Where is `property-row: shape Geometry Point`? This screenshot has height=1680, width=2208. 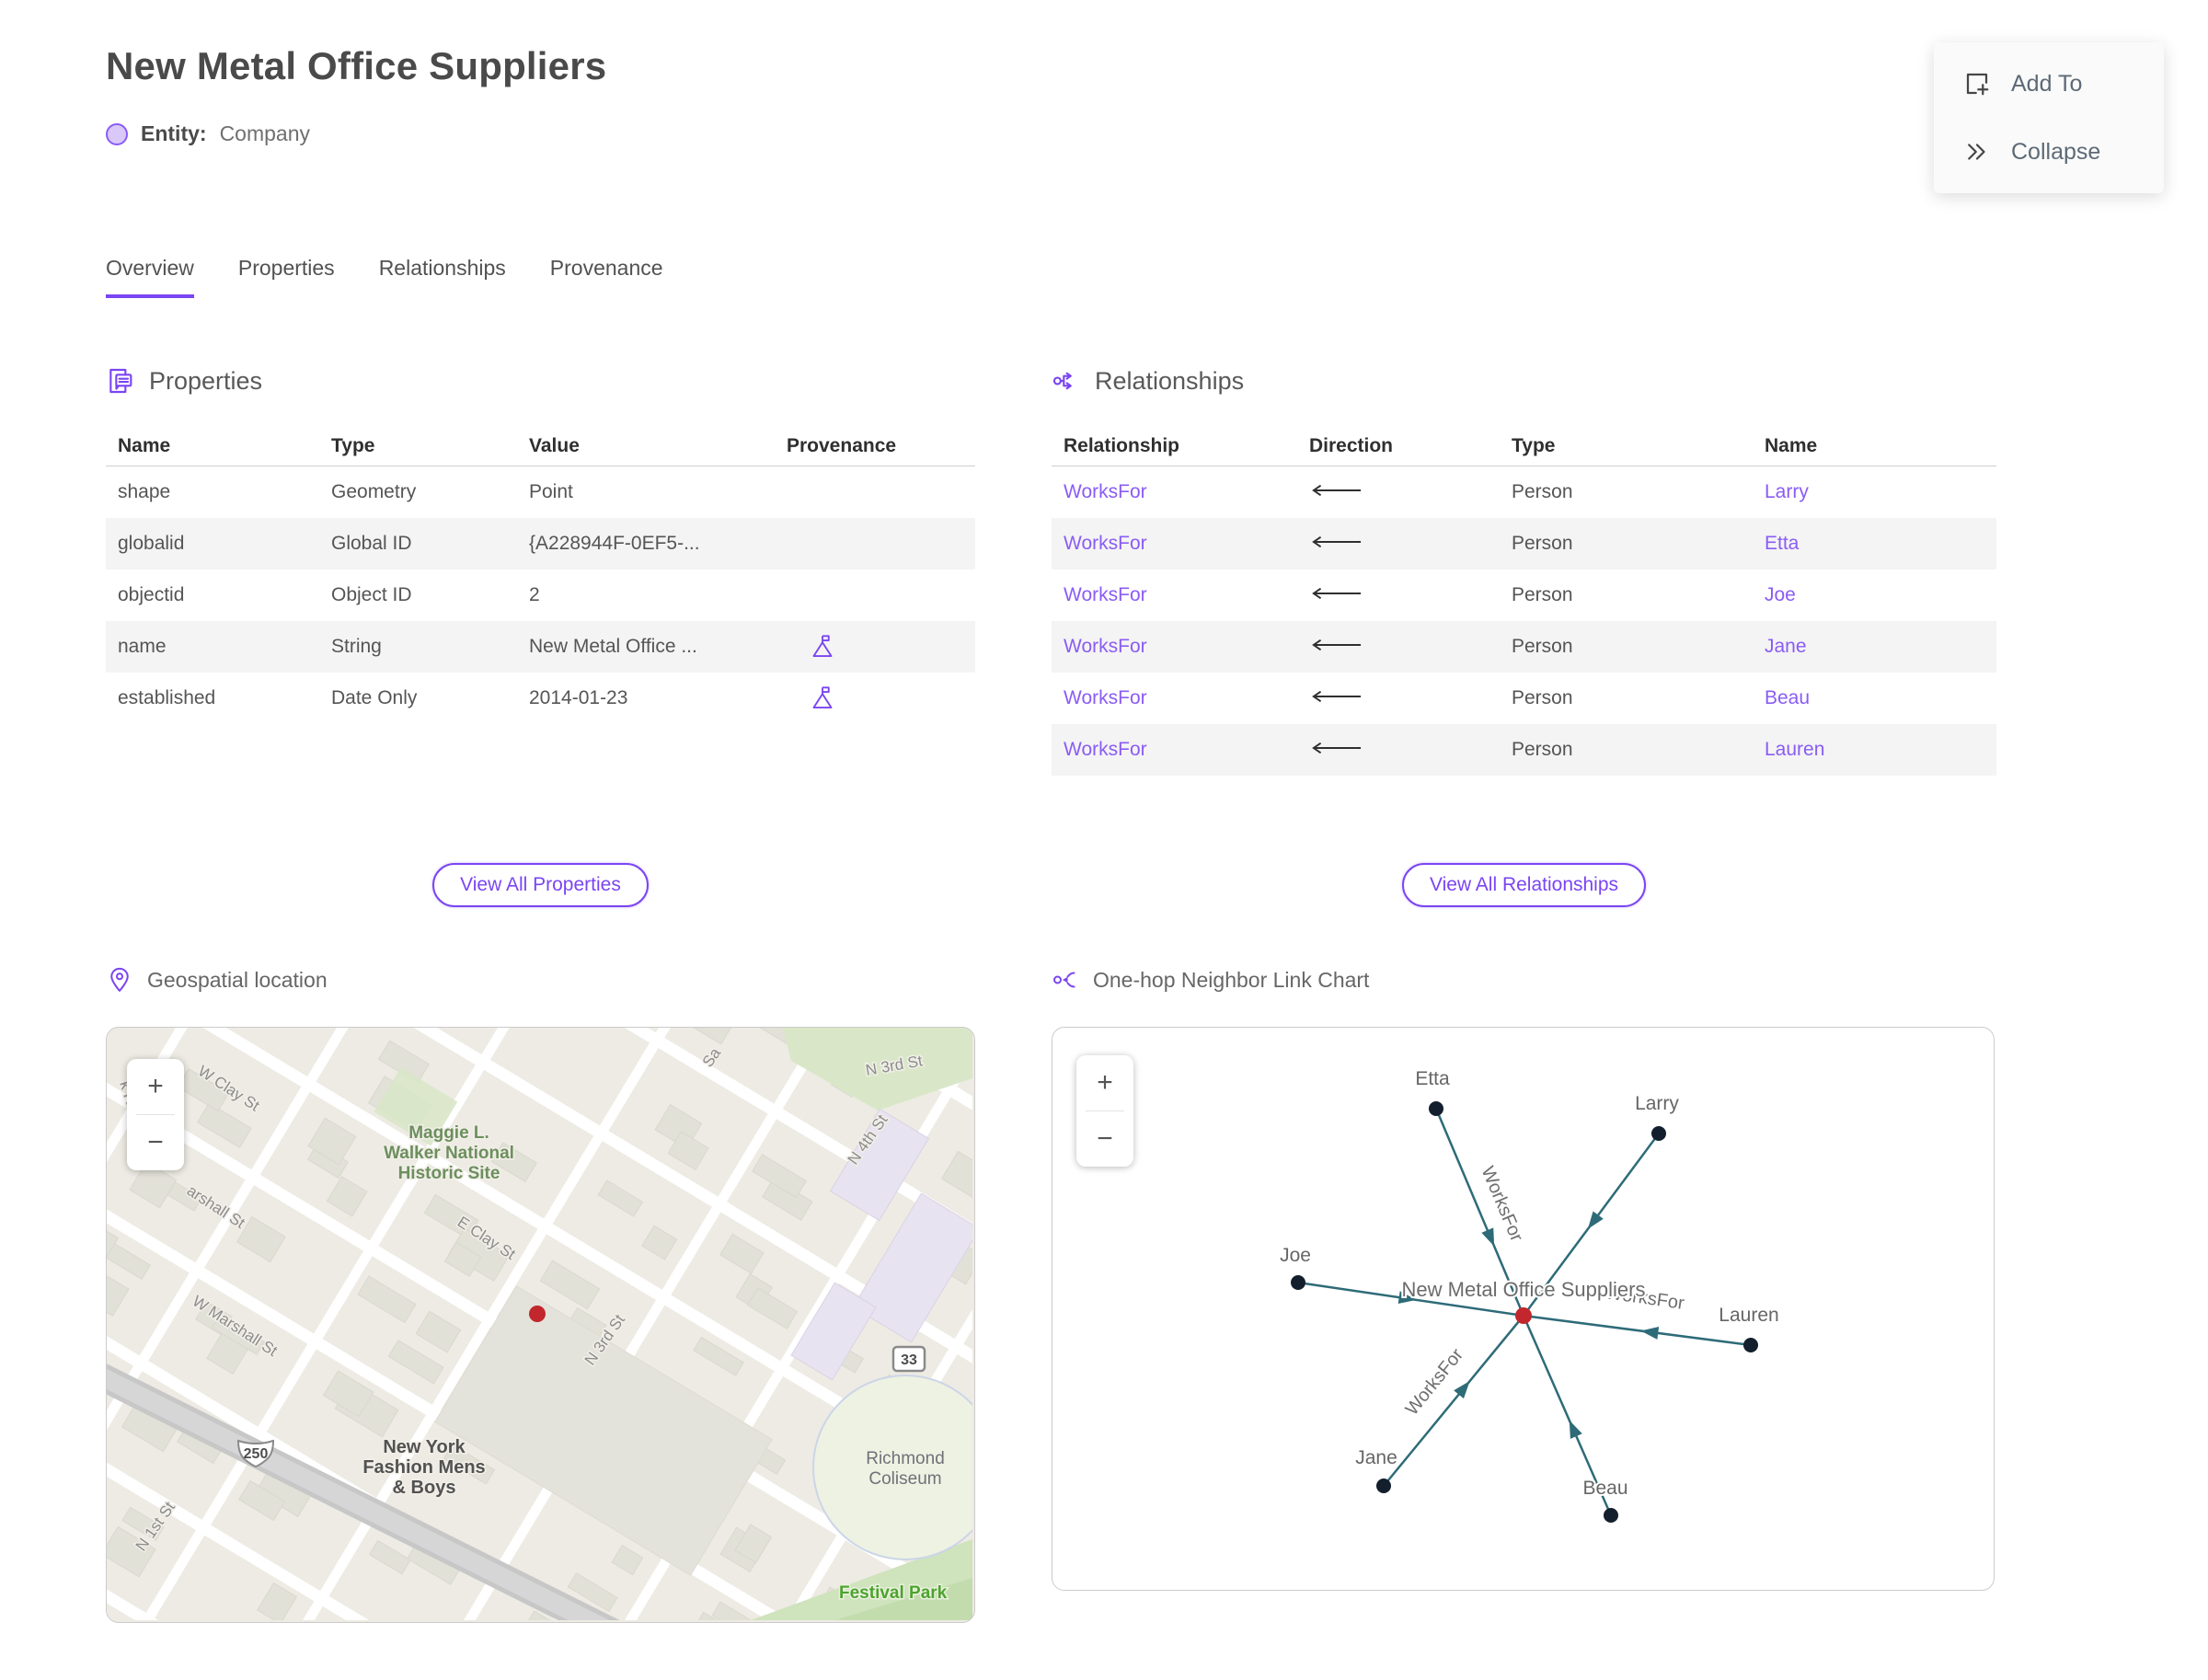
property-row: shape Geometry Point is located at coordinates (540, 492).